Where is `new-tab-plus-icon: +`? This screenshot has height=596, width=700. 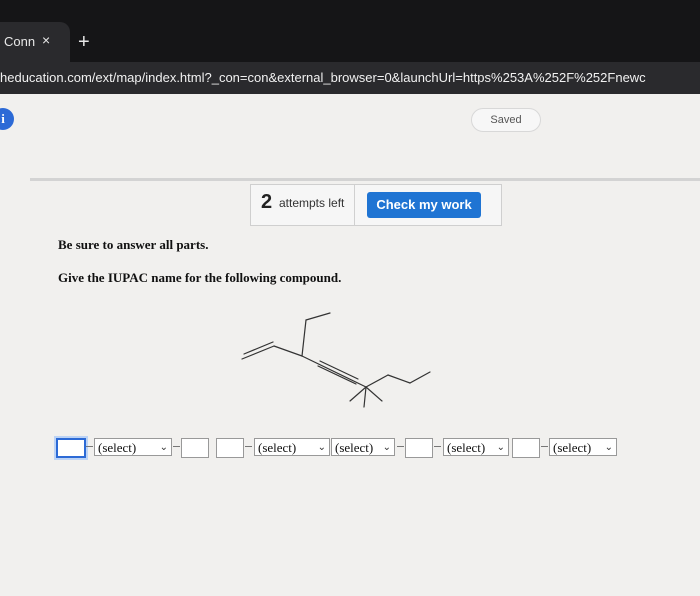 new-tab-plus-icon: + is located at coordinates (84, 42).